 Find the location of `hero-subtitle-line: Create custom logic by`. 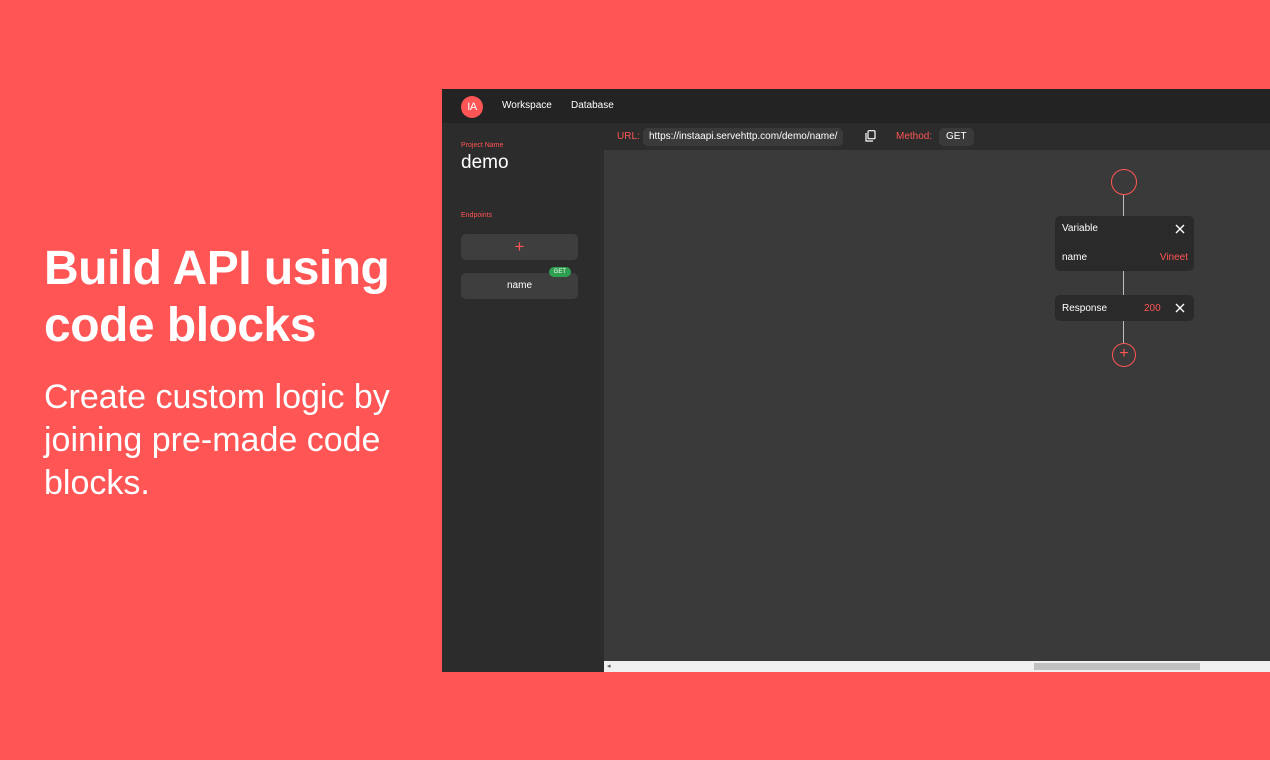

hero-subtitle-line: Create custom logic by is located at coordinates (217, 397).